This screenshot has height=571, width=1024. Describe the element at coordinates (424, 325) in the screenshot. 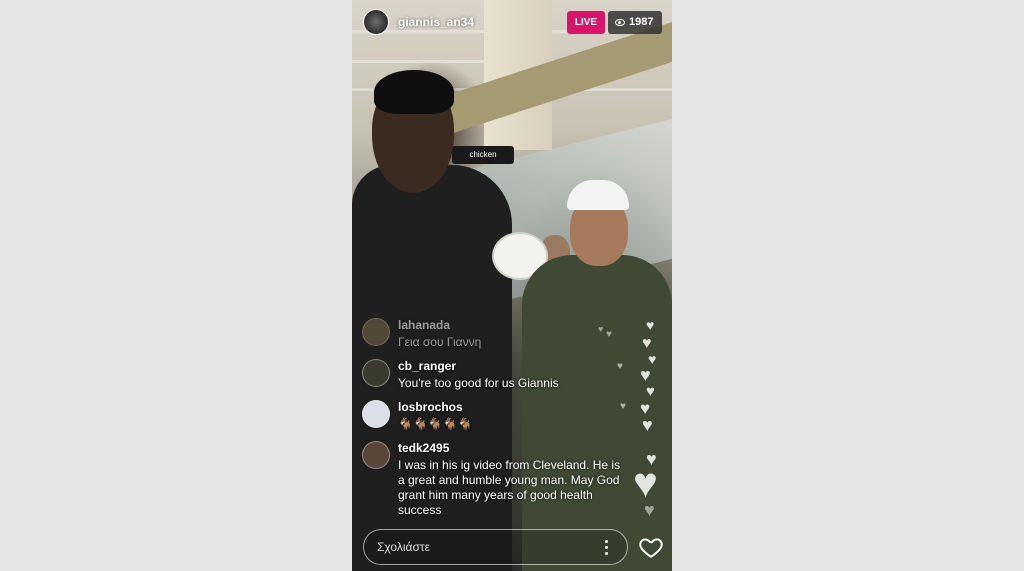

I see `commenter-username: lahanada` at that location.